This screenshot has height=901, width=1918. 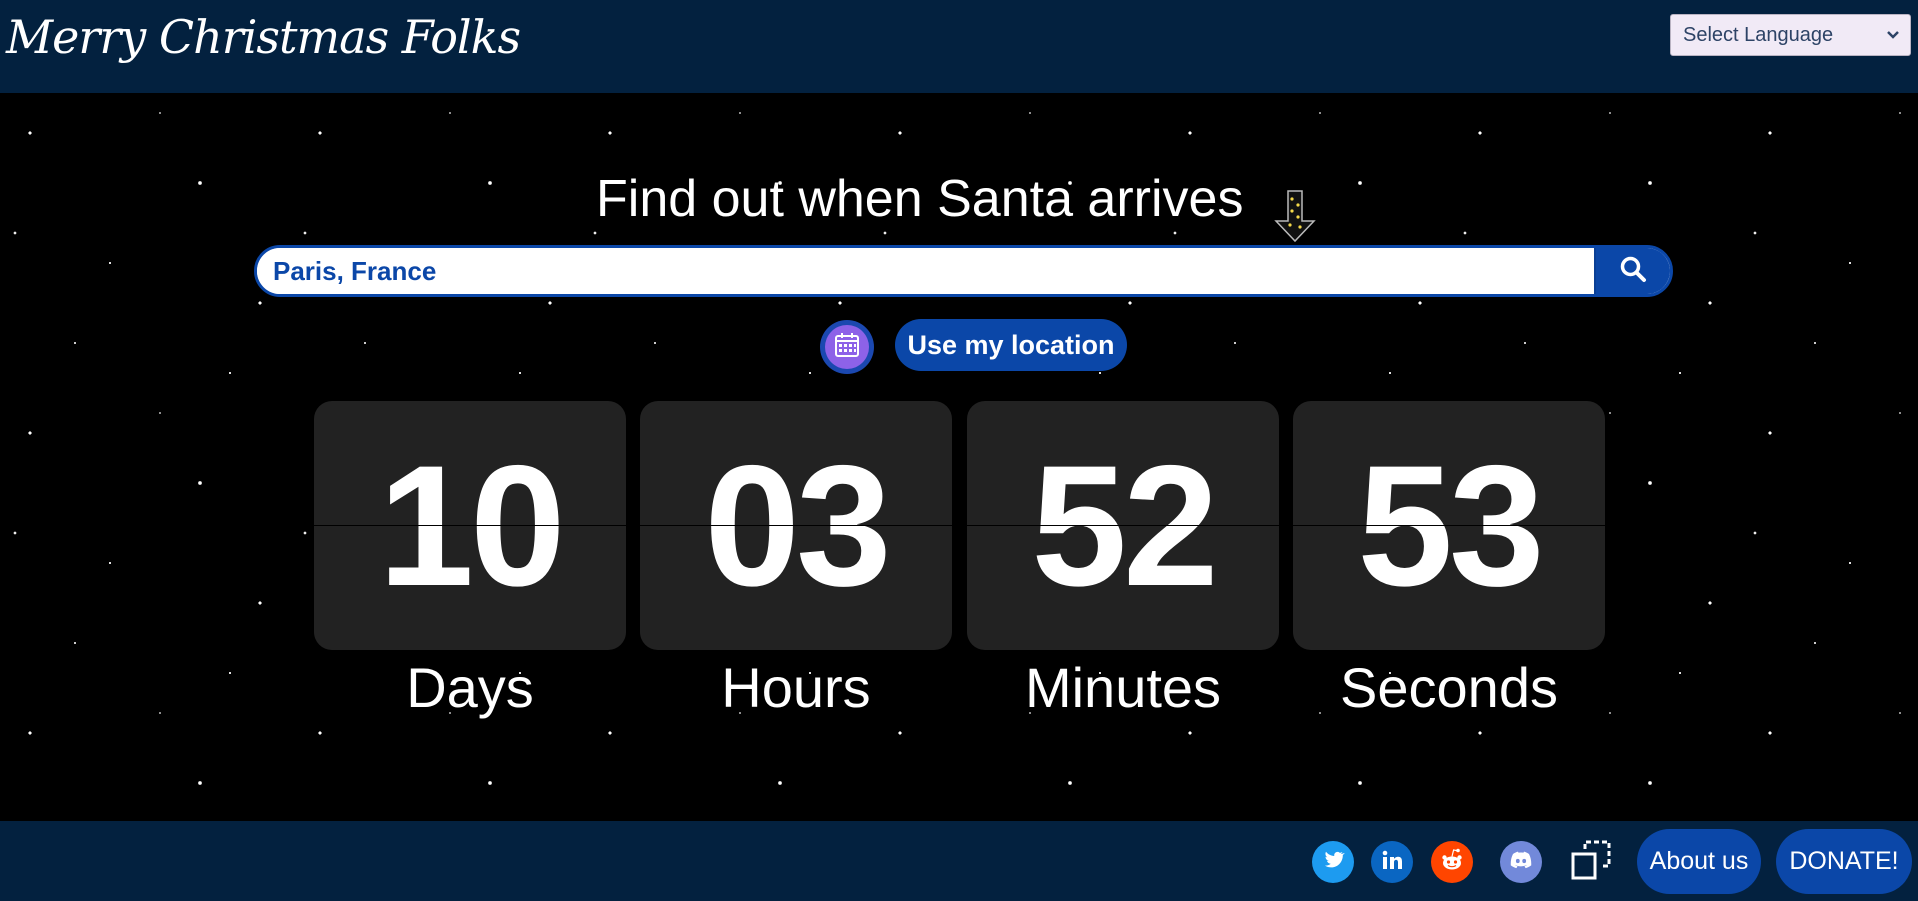 I want to click on copy-link-button, so click(x=1591, y=862).